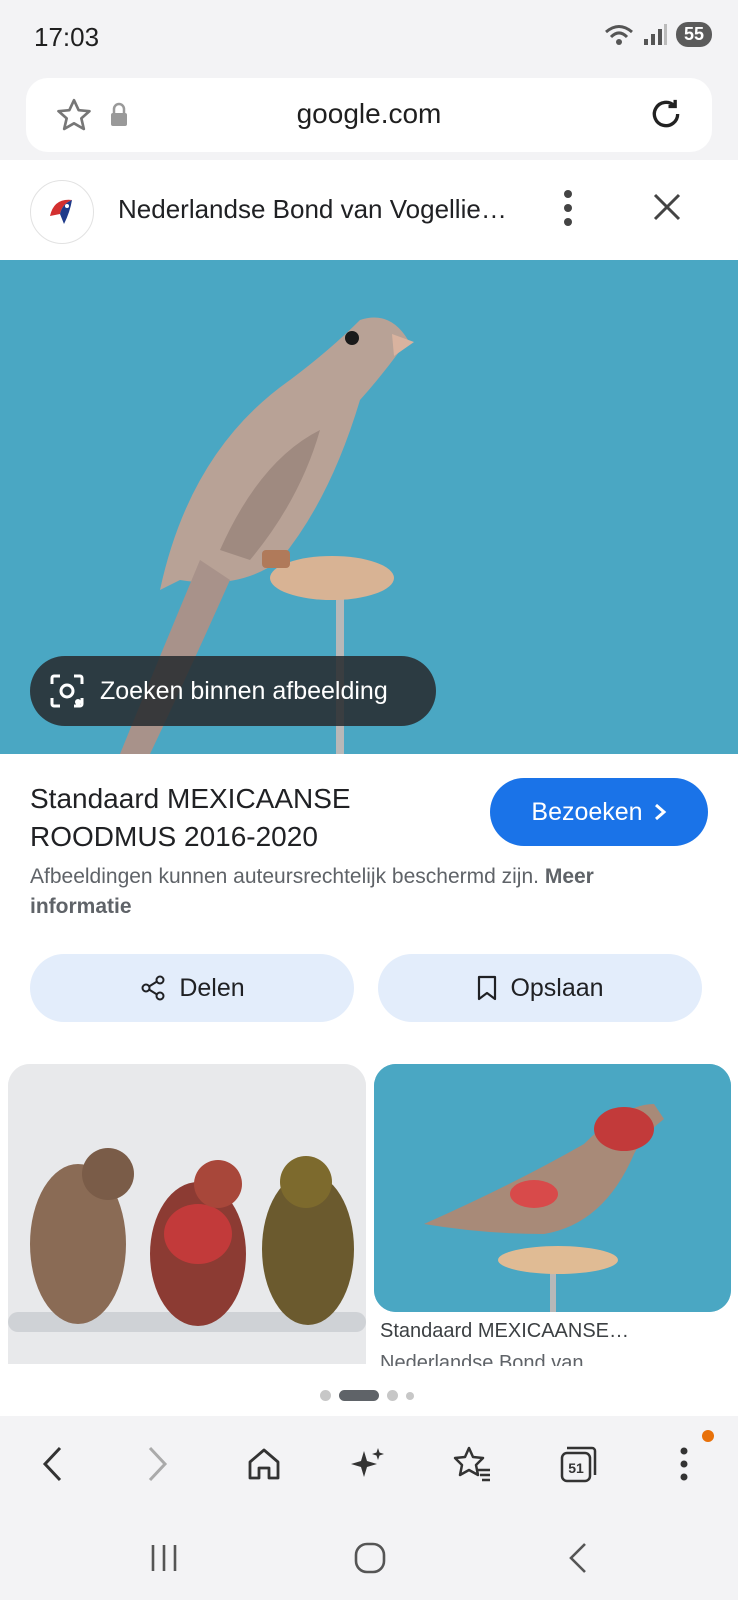  What do you see at coordinates (655, 34) in the screenshot?
I see `signal-icon` at bounding box center [655, 34].